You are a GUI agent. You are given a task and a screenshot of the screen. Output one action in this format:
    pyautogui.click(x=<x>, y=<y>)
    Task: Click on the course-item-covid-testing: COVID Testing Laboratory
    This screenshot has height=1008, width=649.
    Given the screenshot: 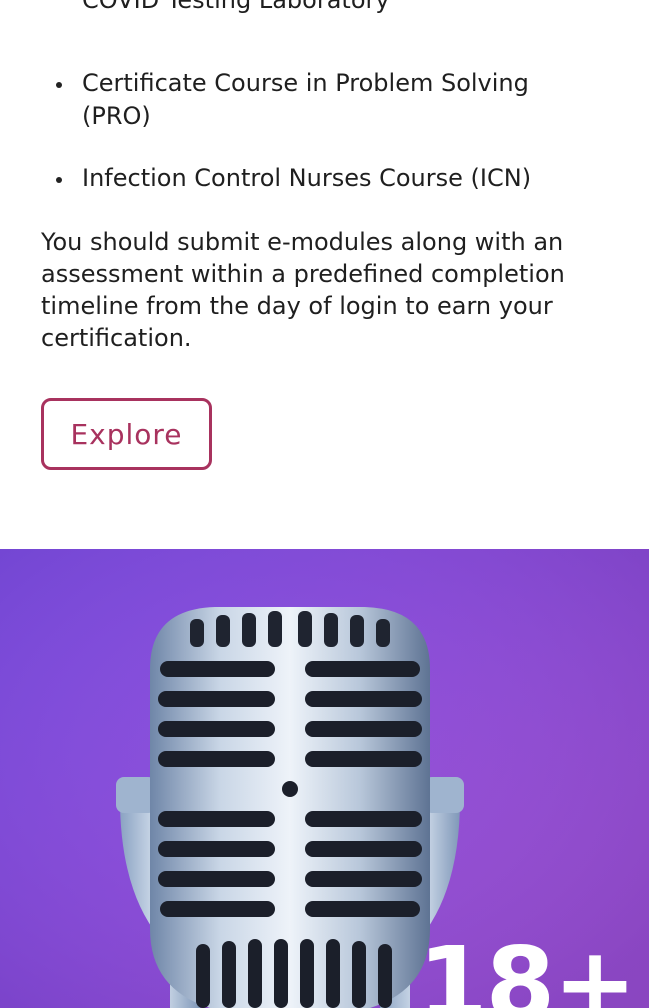 What is the action you would take?
    pyautogui.click(x=342, y=8)
    